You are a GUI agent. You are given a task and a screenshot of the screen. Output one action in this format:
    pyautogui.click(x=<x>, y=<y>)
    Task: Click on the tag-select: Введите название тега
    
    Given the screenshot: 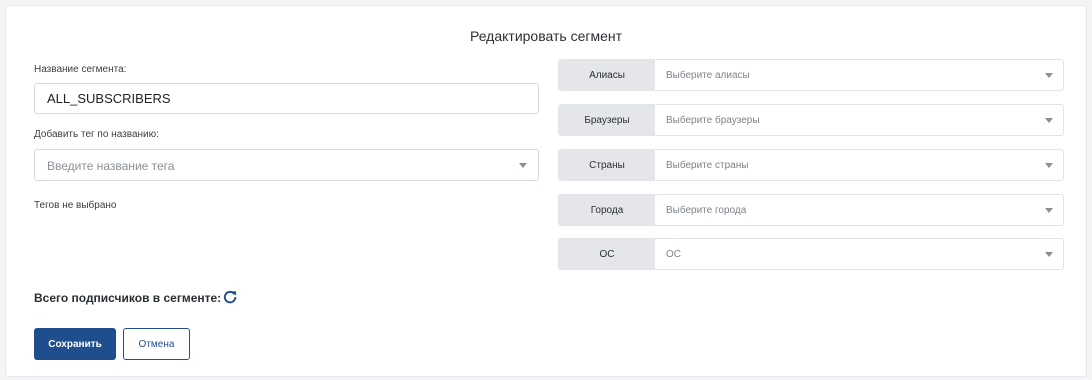 What is the action you would take?
    pyautogui.click(x=286, y=165)
    